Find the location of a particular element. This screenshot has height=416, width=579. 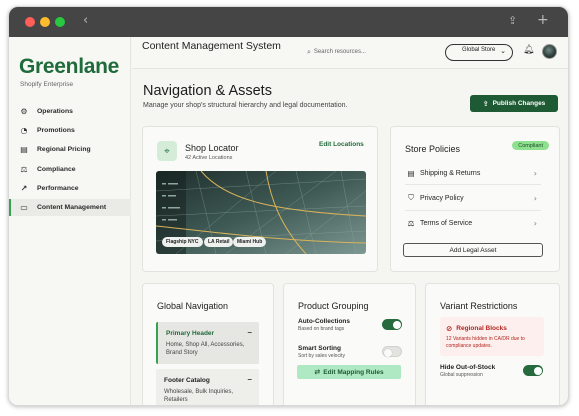

sidebar-item-promotions: ◔ Promotions is located at coordinates (70, 130).